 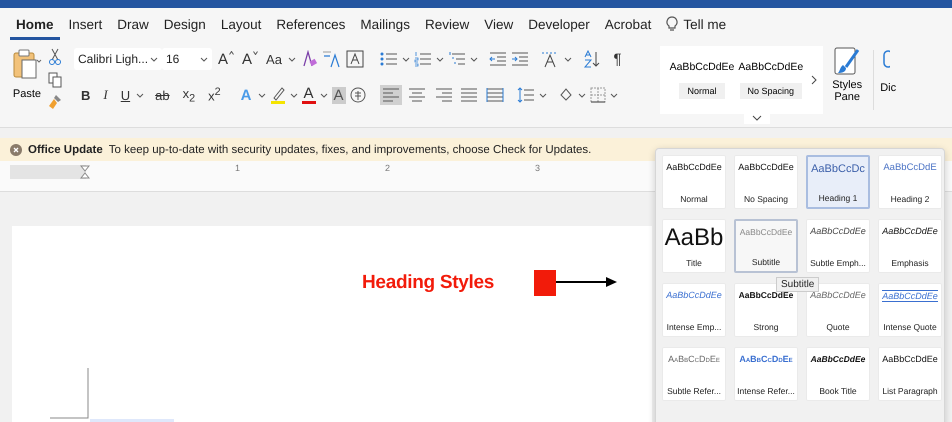 What do you see at coordinates (125, 95) in the screenshot?
I see `format-button: U` at bounding box center [125, 95].